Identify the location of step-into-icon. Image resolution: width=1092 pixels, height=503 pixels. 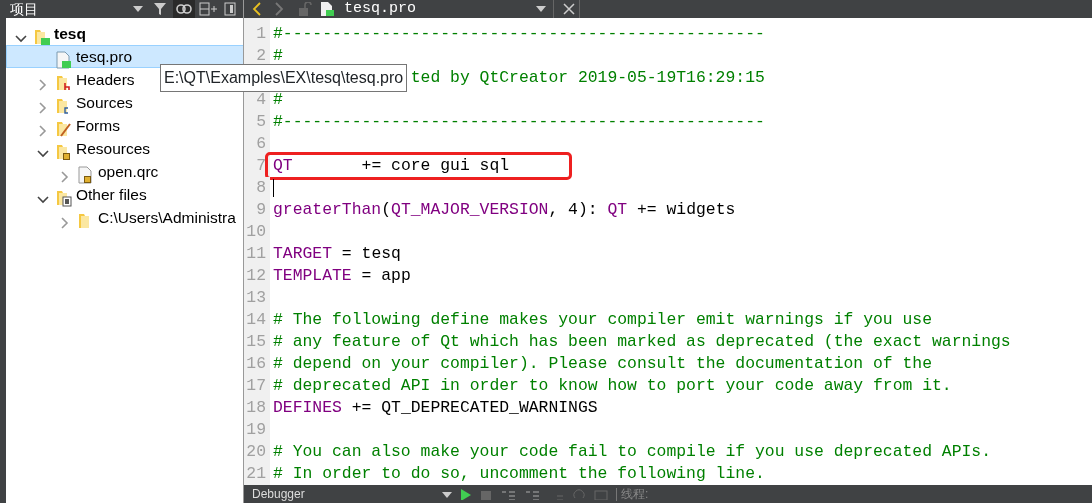
(532, 494).